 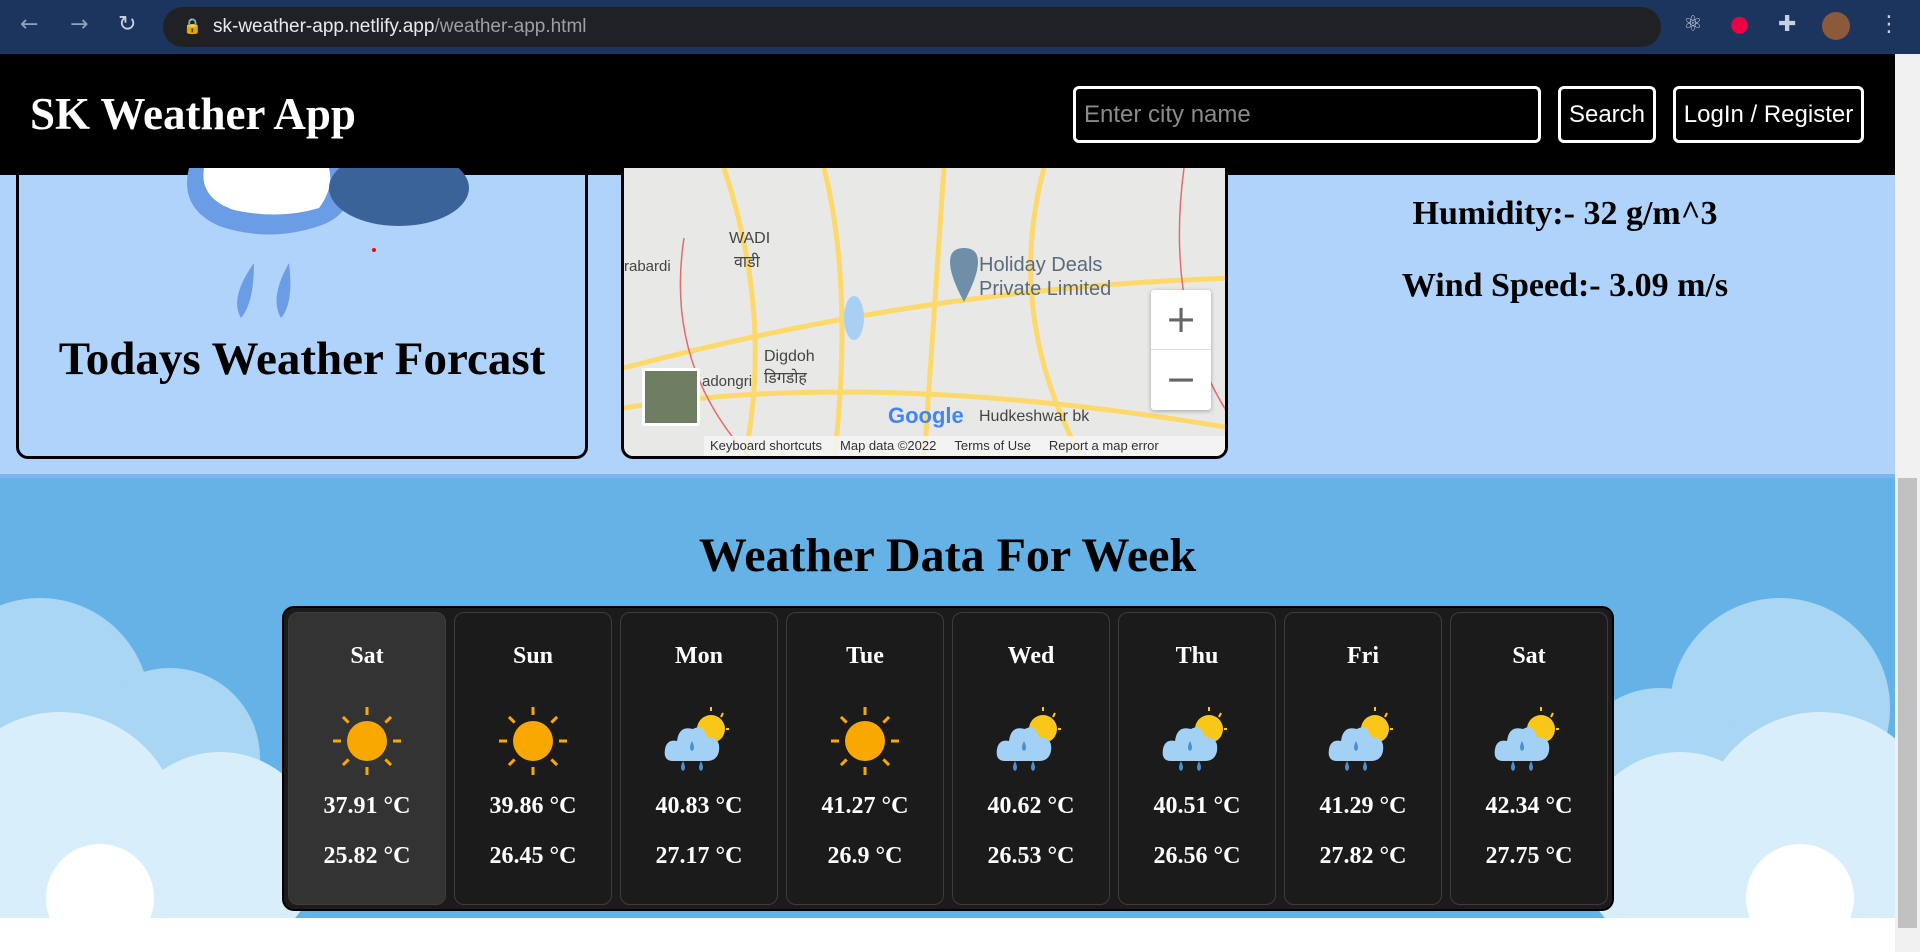 I want to click on low-temp: 27.75 °C, so click(x=1529, y=856).